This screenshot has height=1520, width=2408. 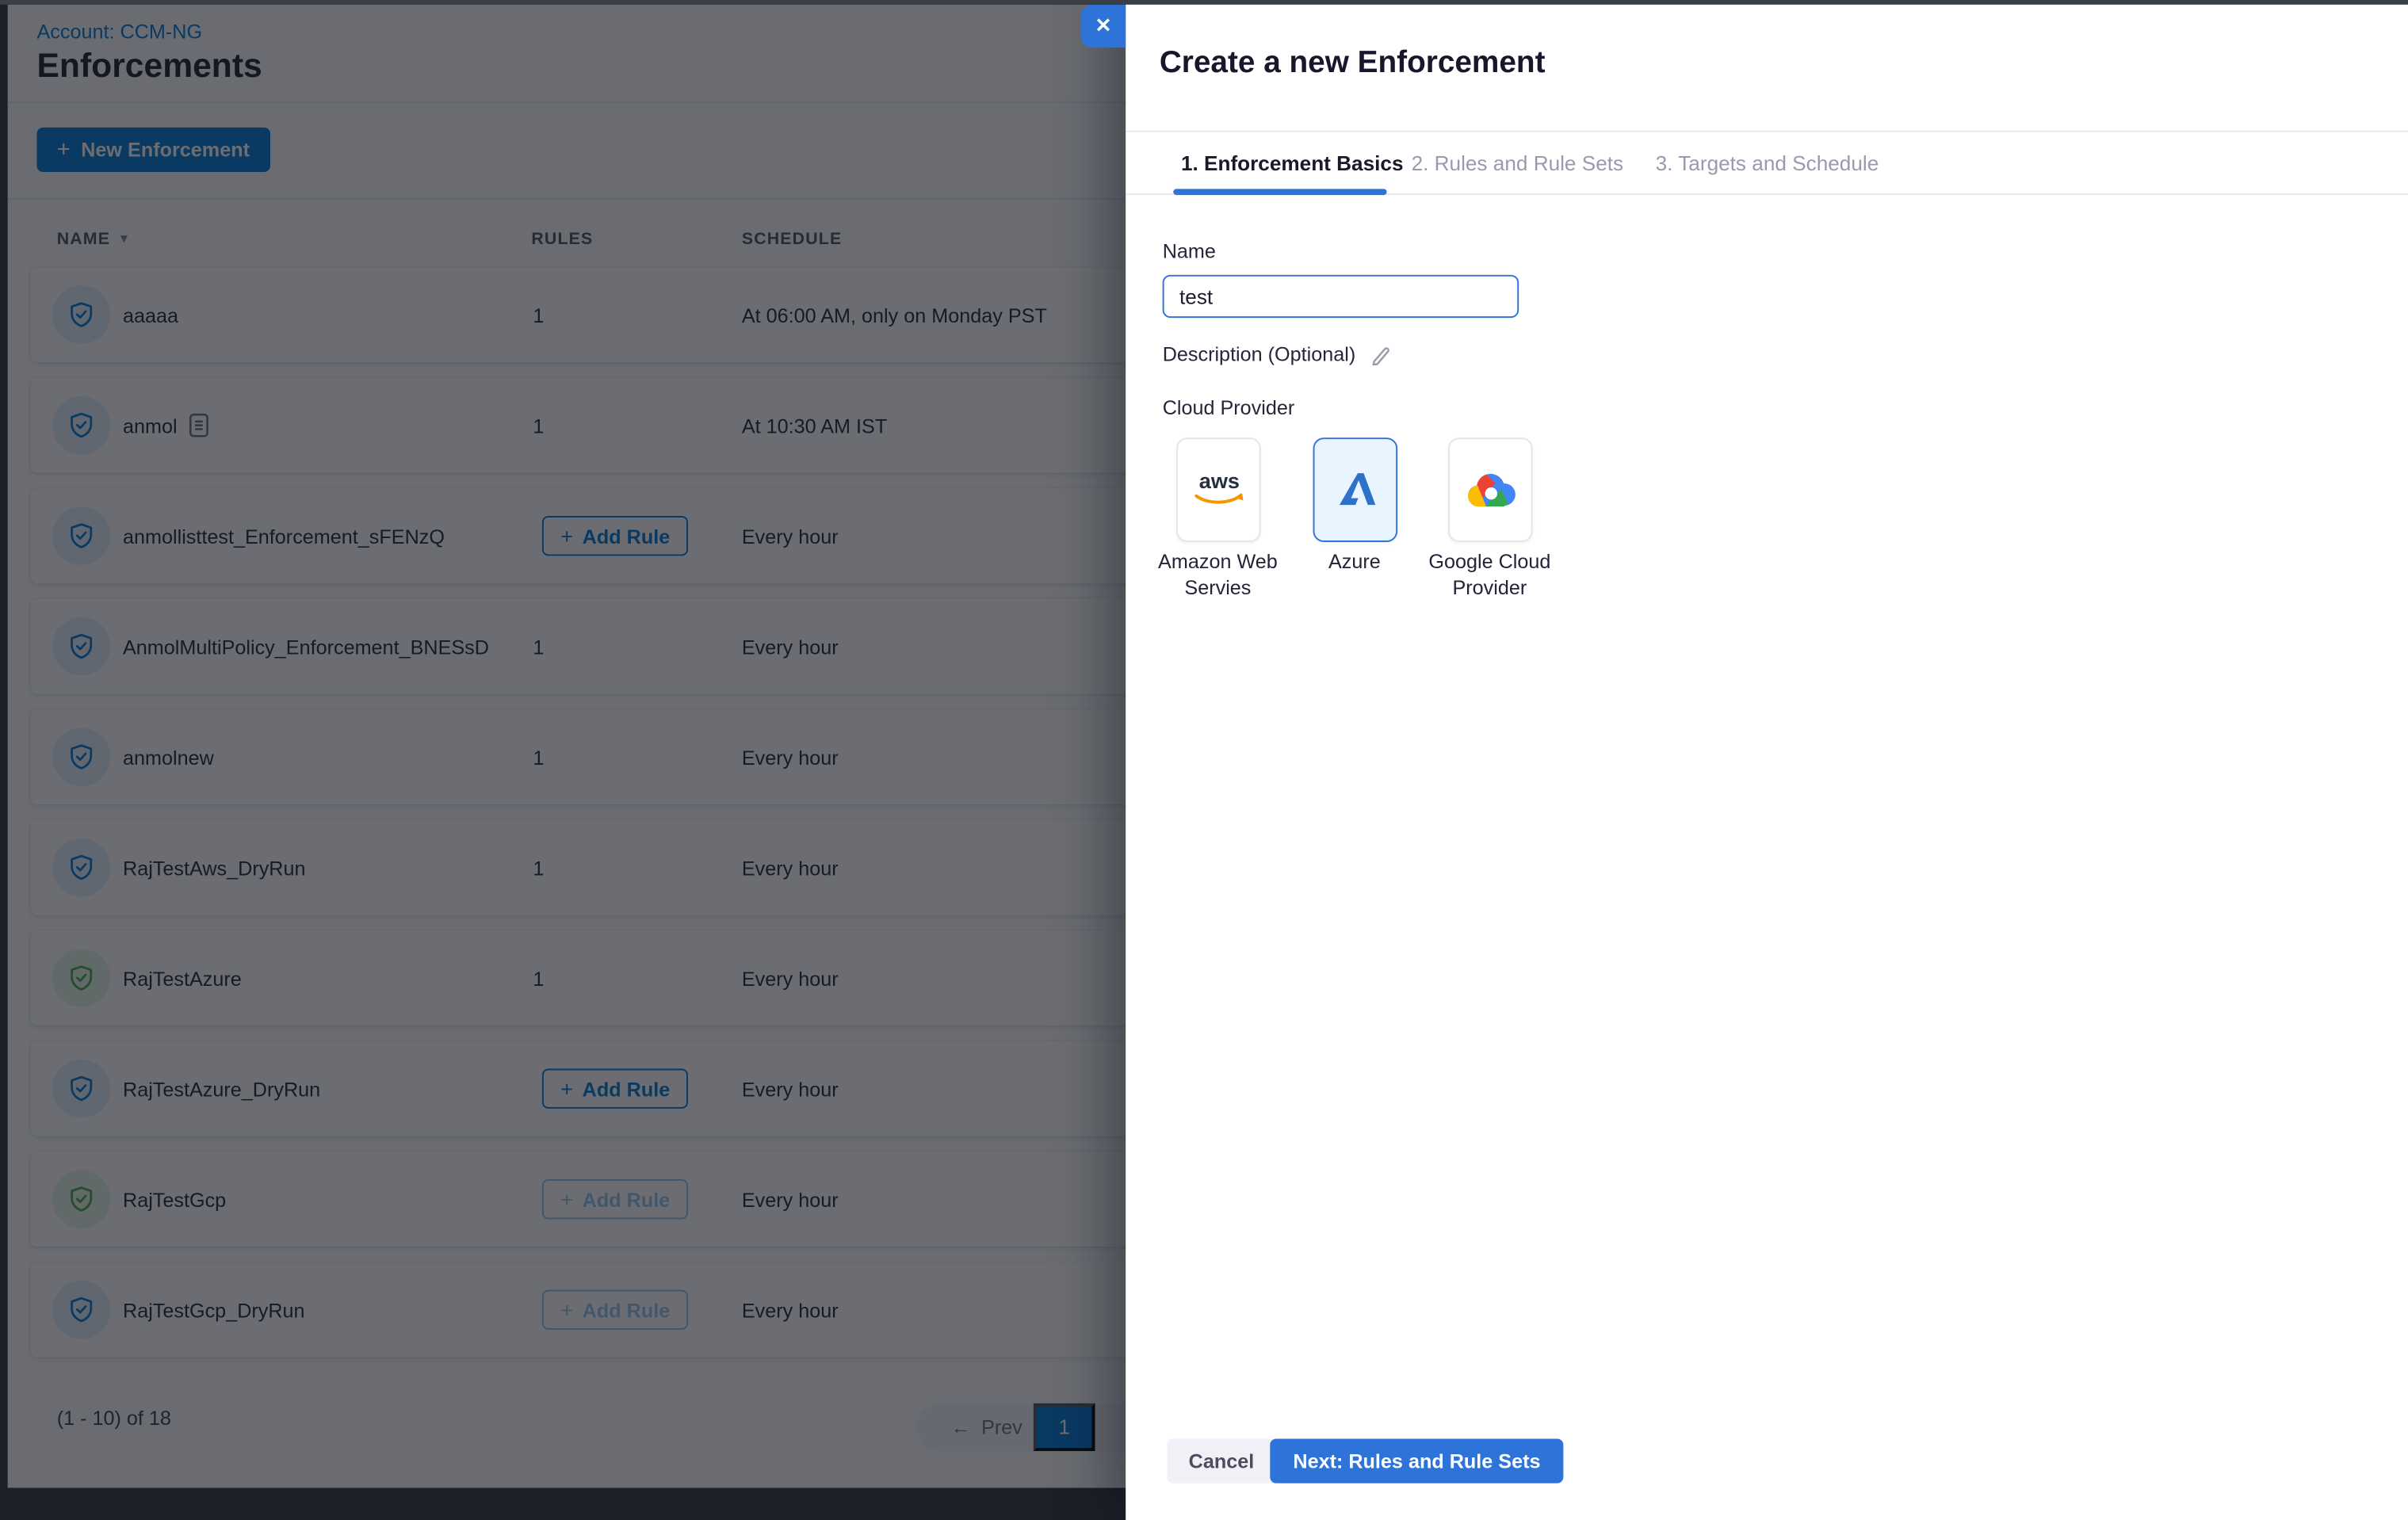 I want to click on active-tab-indicator, so click(x=1280, y=192).